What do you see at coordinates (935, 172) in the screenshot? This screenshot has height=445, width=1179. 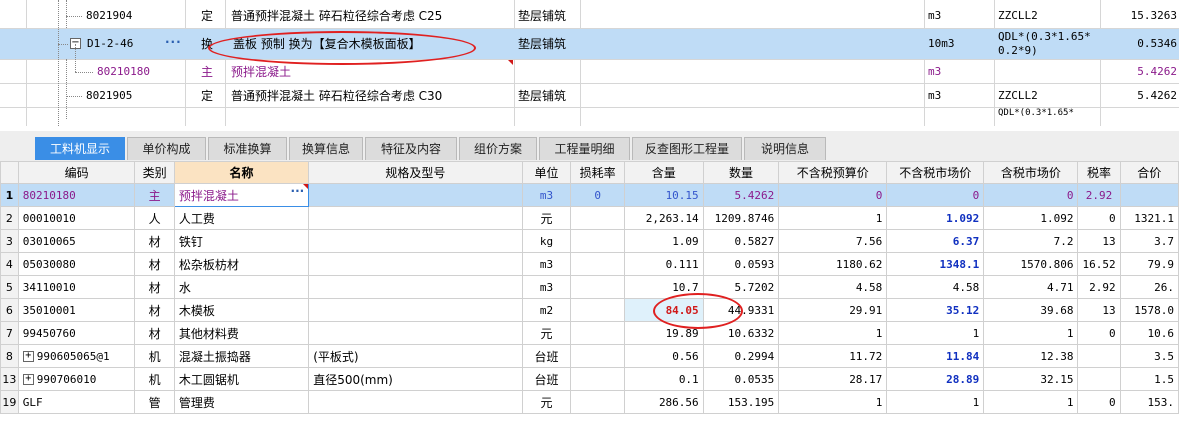 I see `col-header-pretax-market-price: 不含税市场价` at bounding box center [935, 172].